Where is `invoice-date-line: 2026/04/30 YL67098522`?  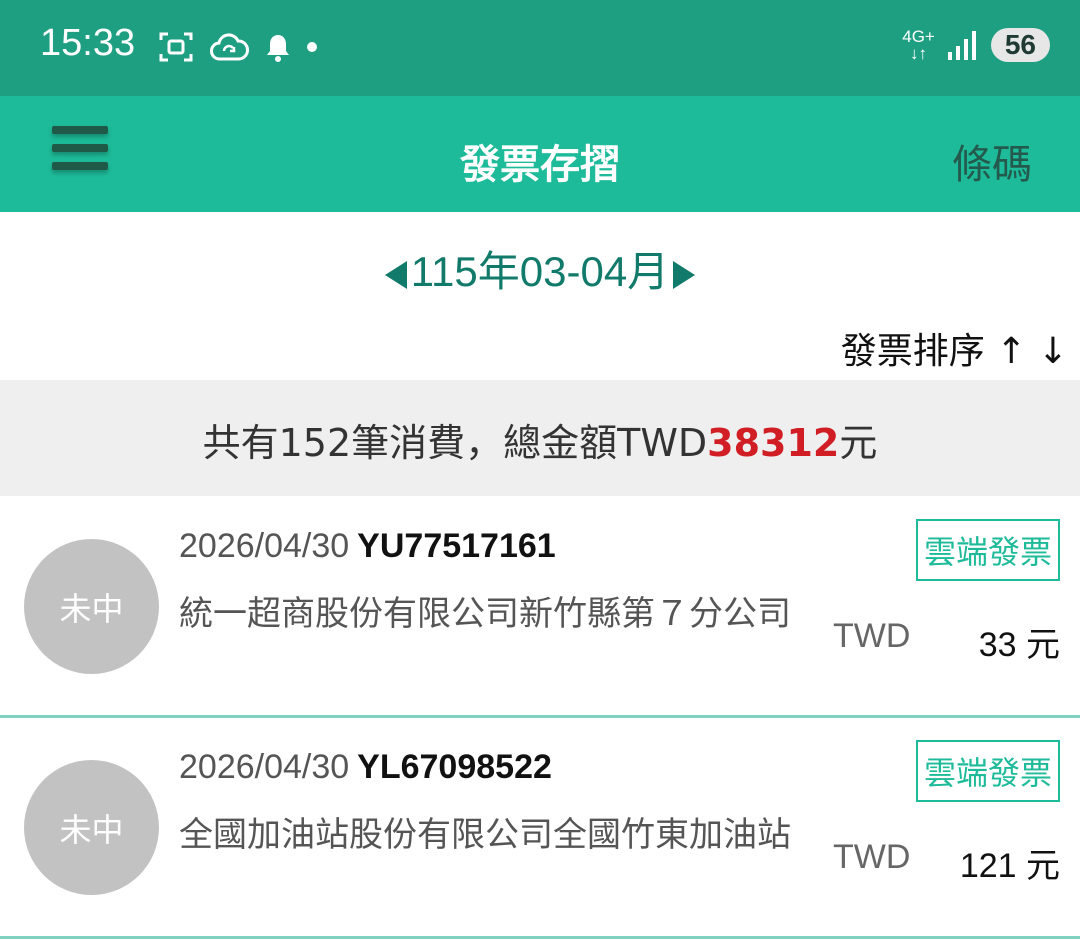 invoice-date-line: 2026/04/30 YL67098522 is located at coordinates (365, 767).